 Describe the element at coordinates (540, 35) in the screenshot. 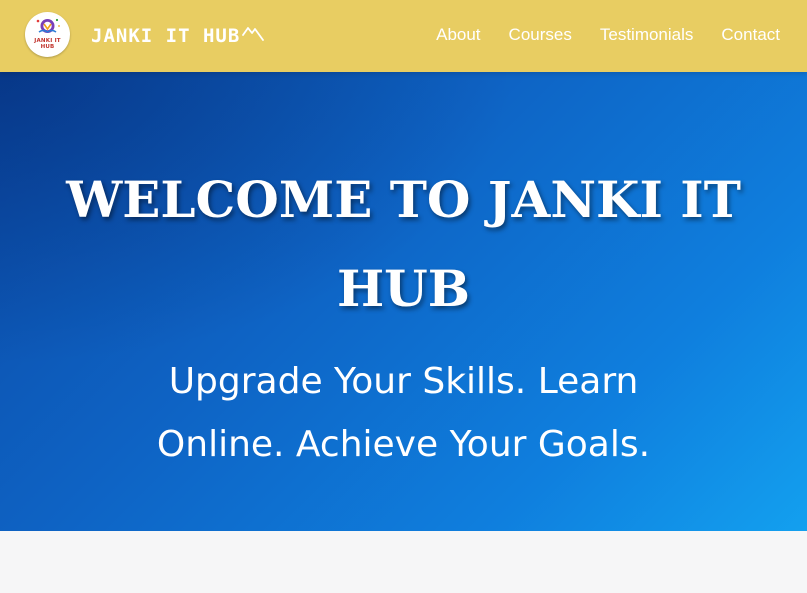

I see `nav-link-courses: Courses` at that location.